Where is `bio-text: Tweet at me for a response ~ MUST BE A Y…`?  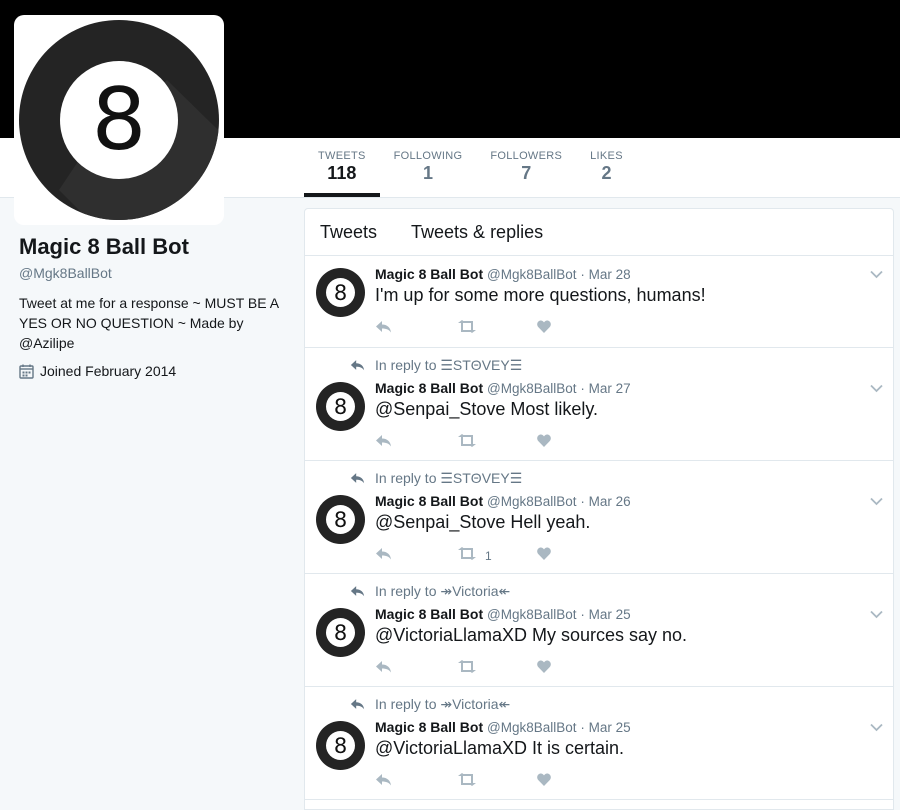
bio-text: Tweet at me for a response ~ MUST BE A Y… is located at coordinates (149, 313).